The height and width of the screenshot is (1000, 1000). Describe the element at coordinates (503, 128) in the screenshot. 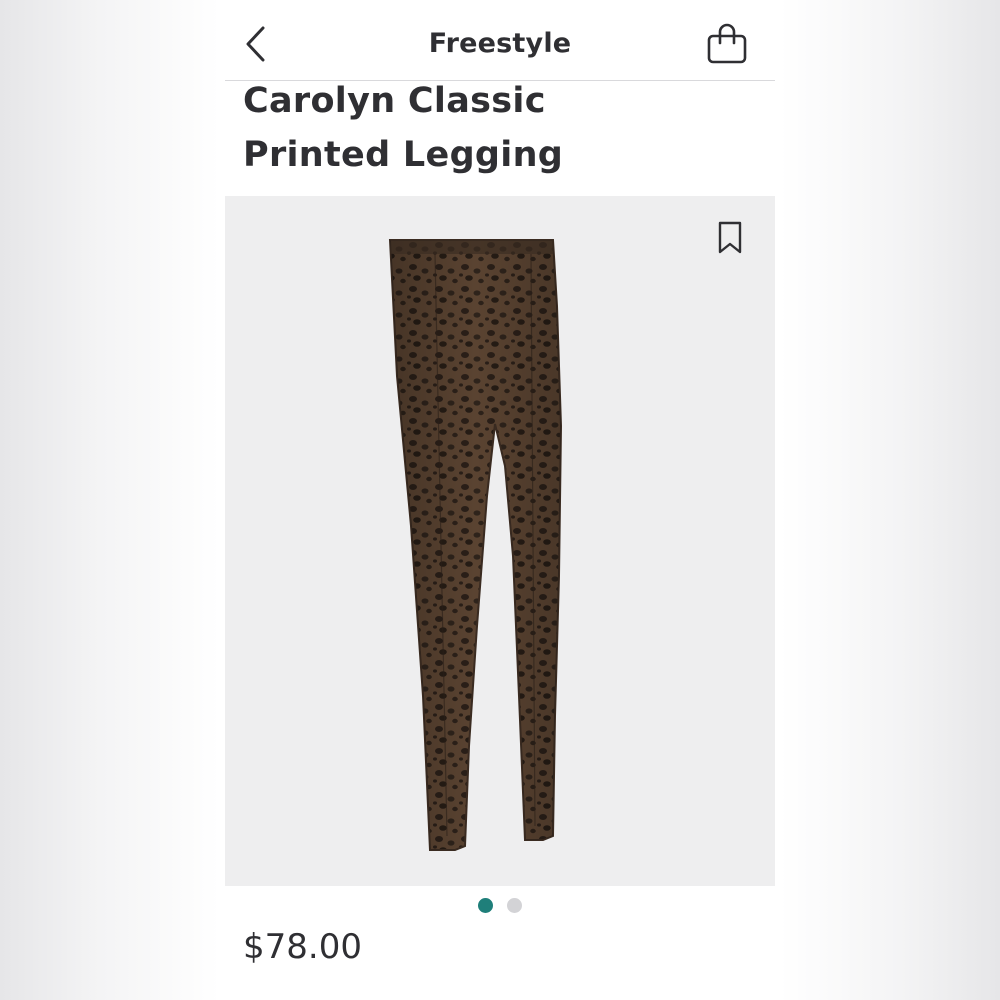

I see `product-title: Carolyn Classic Printed Legging` at that location.